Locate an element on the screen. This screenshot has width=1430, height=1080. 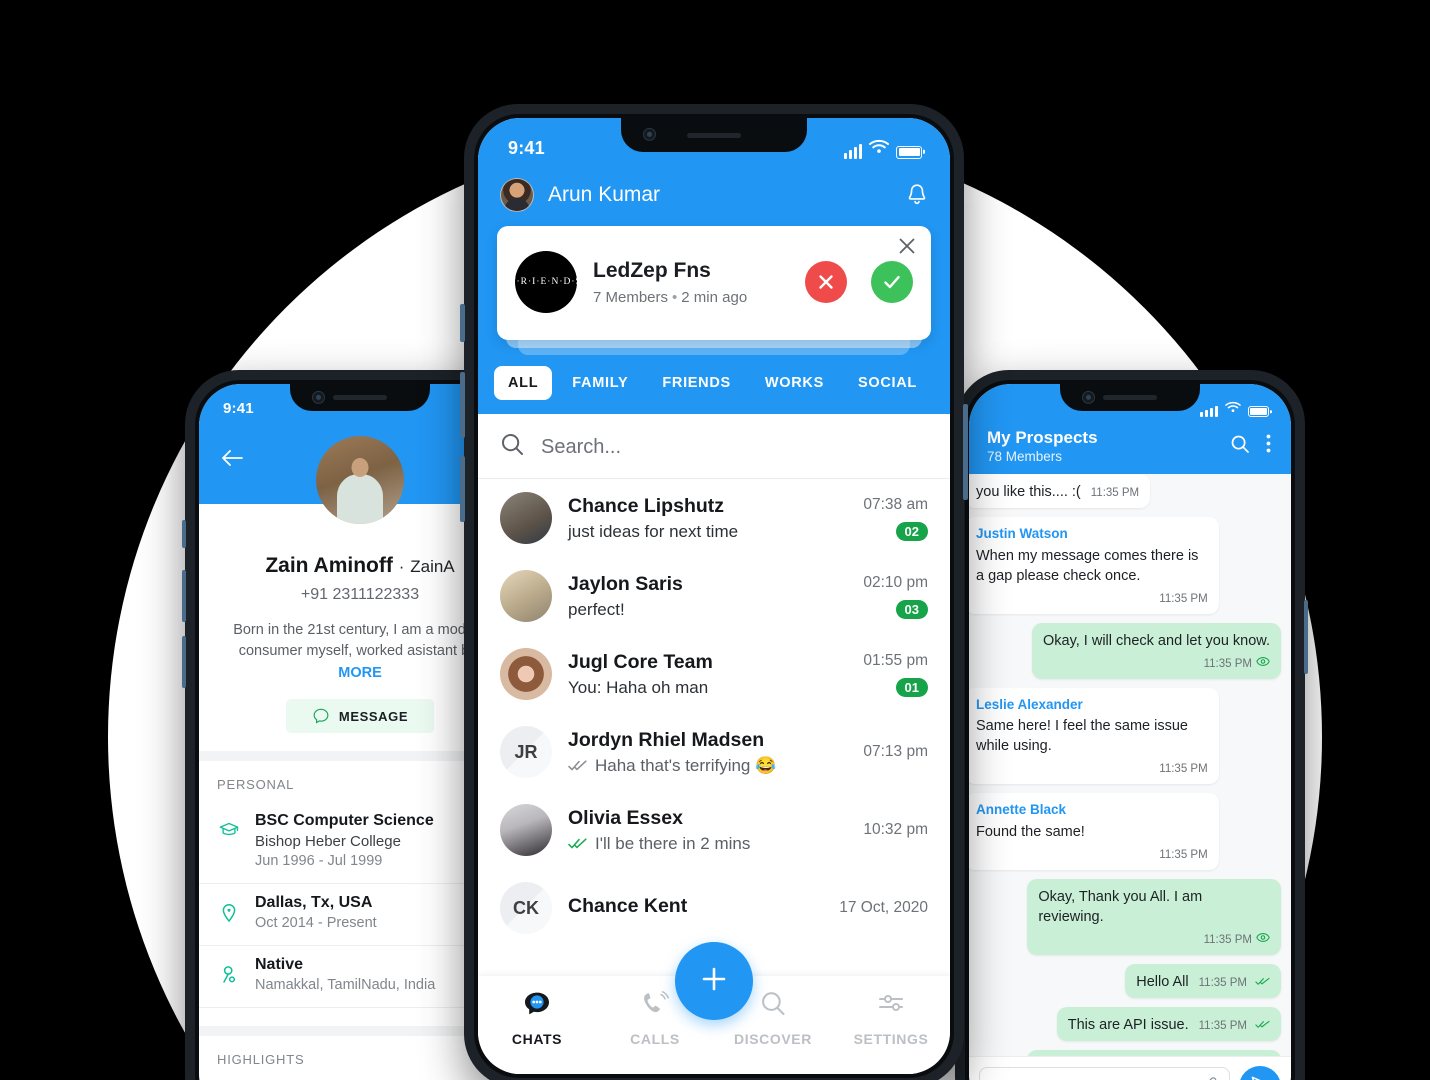
profile-avatar is located at coordinates (360, 480).